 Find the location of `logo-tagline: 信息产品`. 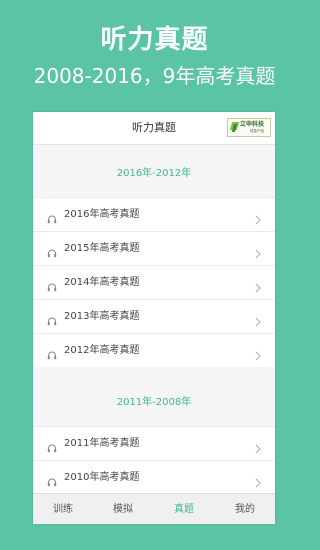

logo-tagline: 信息产品 is located at coordinates (257, 131).